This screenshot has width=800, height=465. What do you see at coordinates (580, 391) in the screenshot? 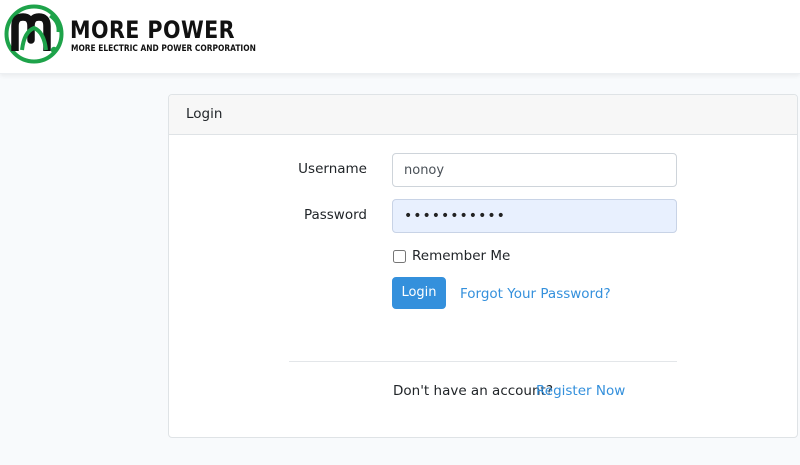
I see `register-link: Register Now` at bounding box center [580, 391].